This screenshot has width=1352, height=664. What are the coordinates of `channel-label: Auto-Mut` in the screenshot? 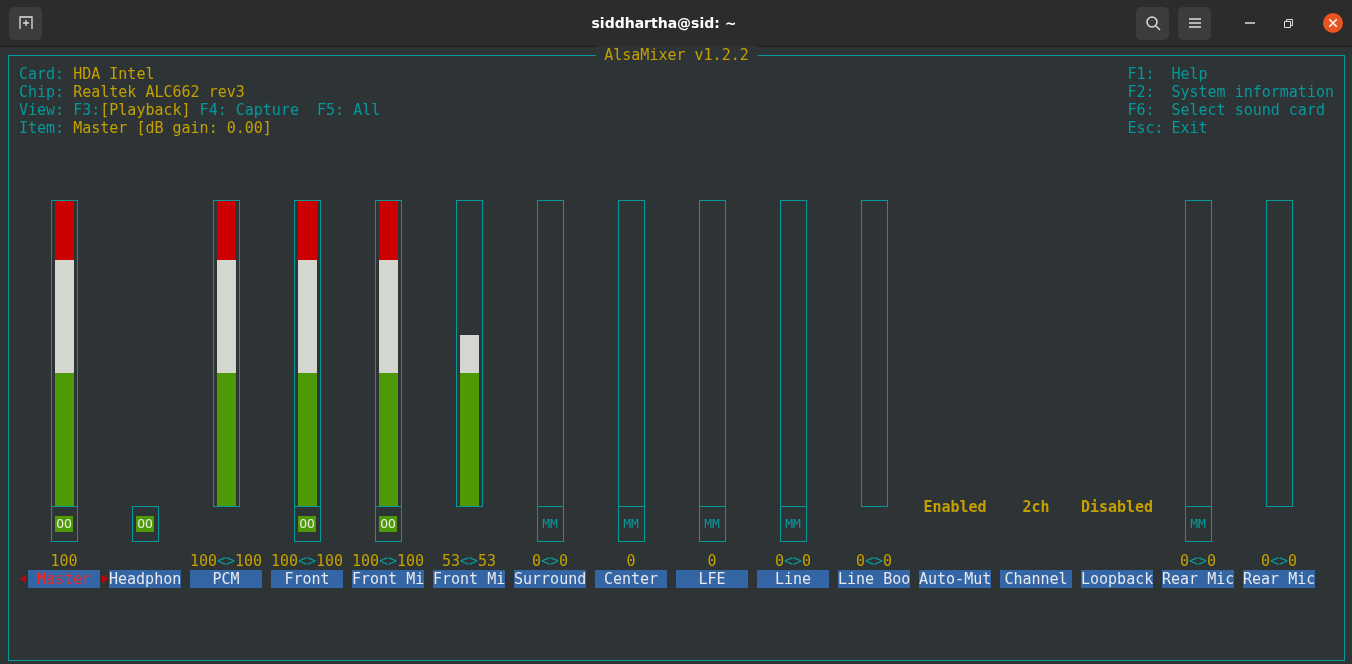 It's located at (955, 579).